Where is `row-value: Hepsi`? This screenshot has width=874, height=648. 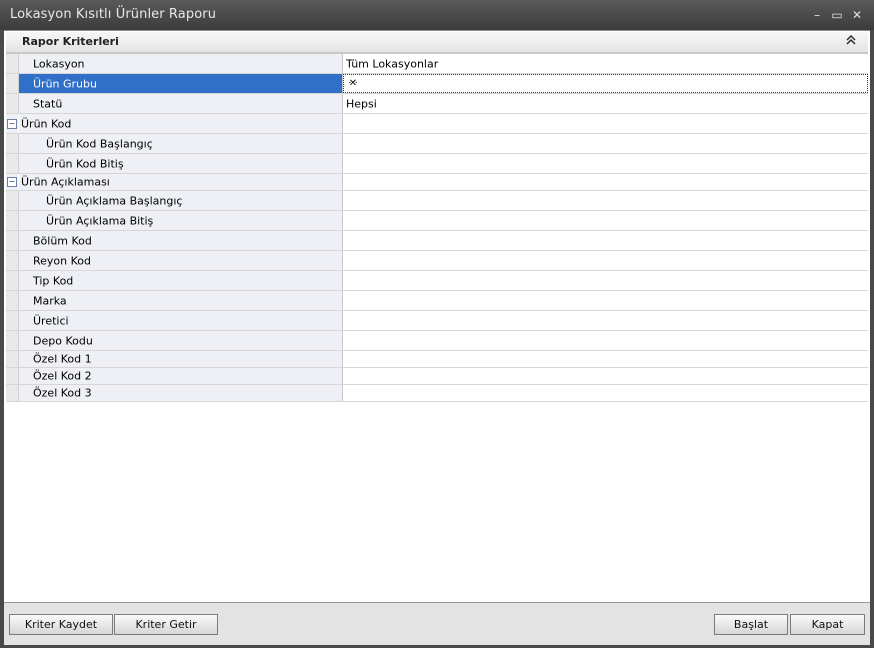
row-value: Hepsi is located at coordinates (605, 103).